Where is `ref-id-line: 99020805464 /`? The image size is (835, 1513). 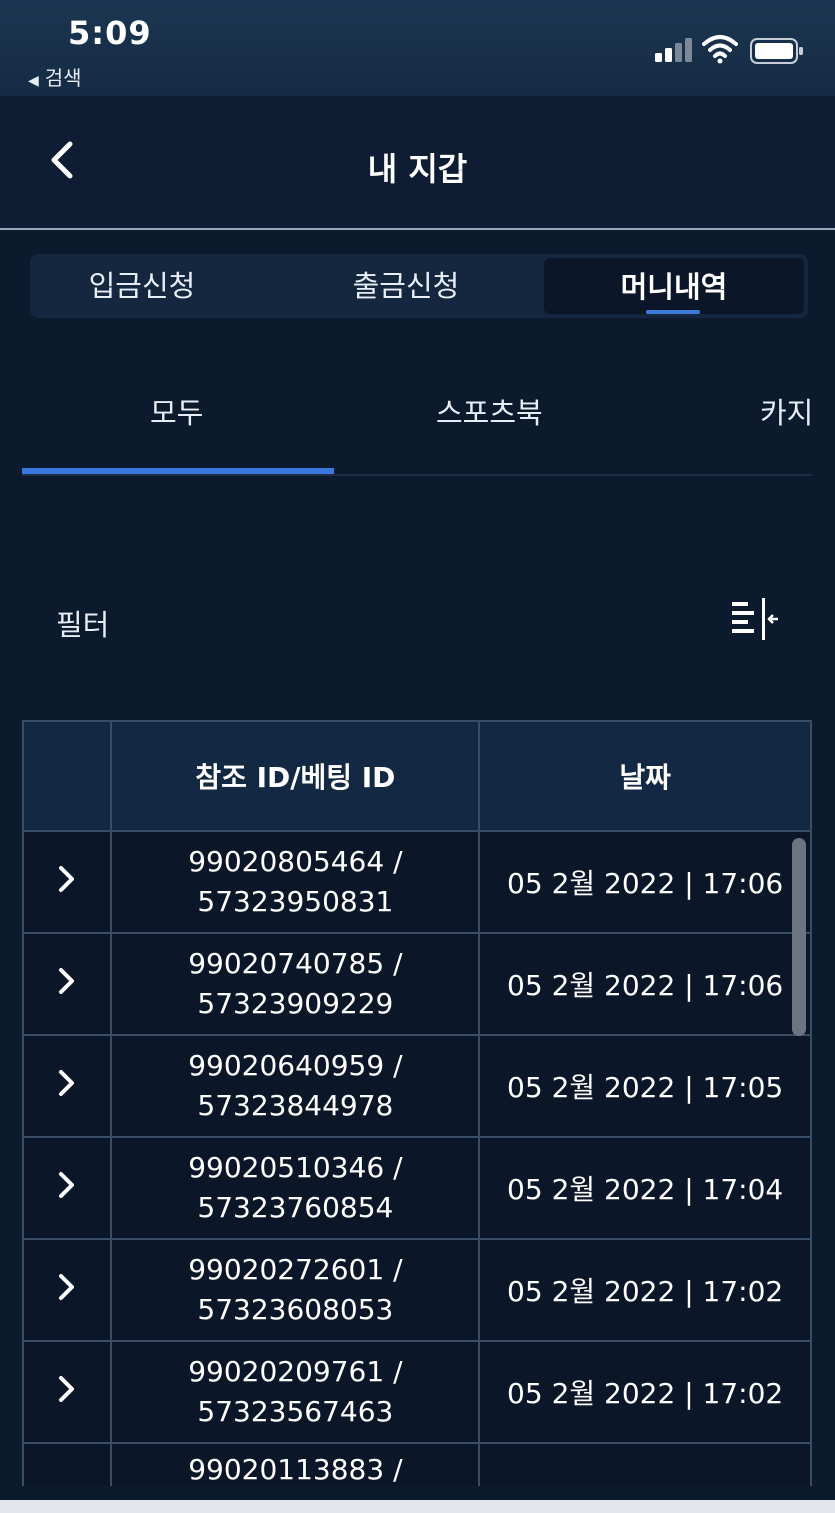
ref-id-line: 99020805464 / is located at coordinates (295, 861).